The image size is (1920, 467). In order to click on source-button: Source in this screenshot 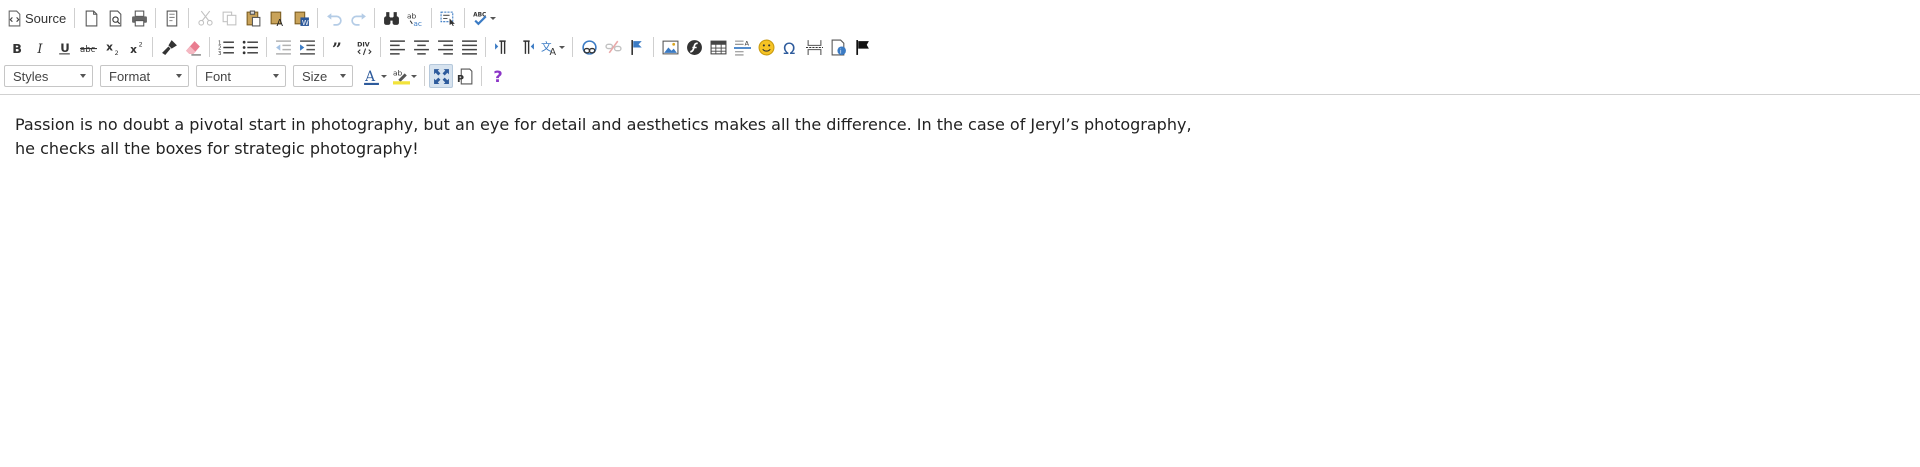, I will do `click(37, 18)`.